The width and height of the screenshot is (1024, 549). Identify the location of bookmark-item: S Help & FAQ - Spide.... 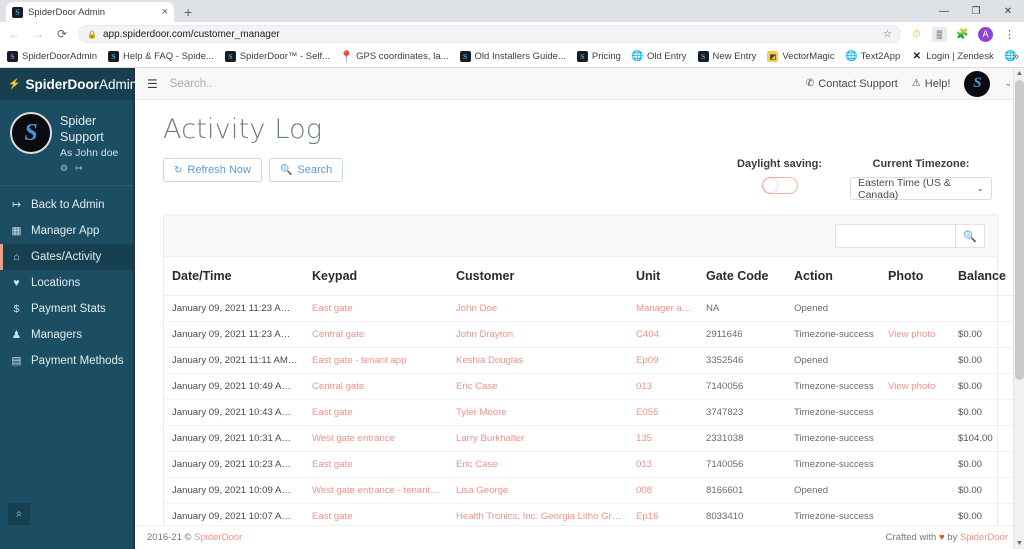
(160, 56).